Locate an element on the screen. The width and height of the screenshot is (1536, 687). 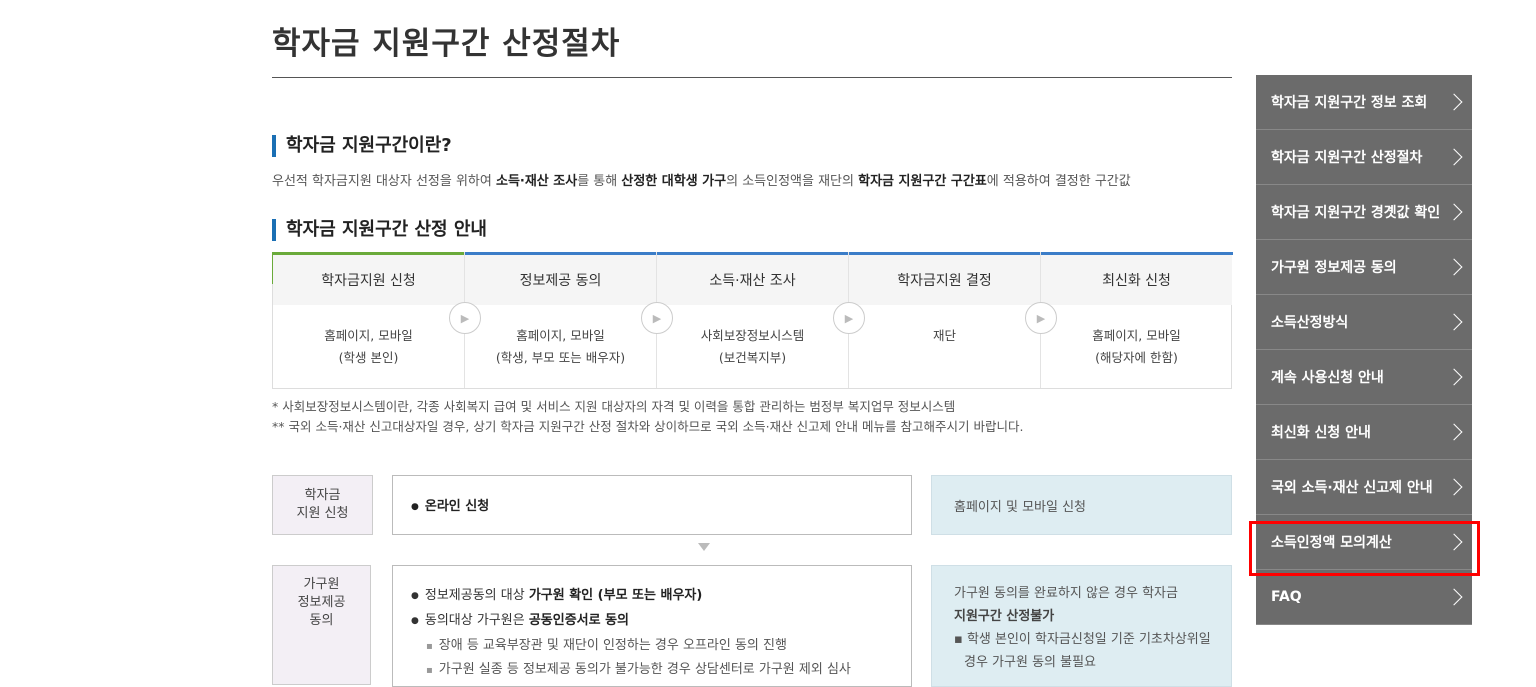
step-decision: 학자금지원 결정 재단 is located at coordinates (944, 320).